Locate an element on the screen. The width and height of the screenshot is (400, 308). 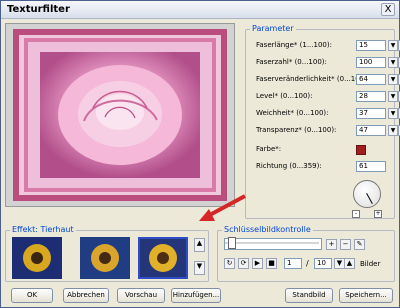
level-input: 28 is located at coordinates (371, 96).